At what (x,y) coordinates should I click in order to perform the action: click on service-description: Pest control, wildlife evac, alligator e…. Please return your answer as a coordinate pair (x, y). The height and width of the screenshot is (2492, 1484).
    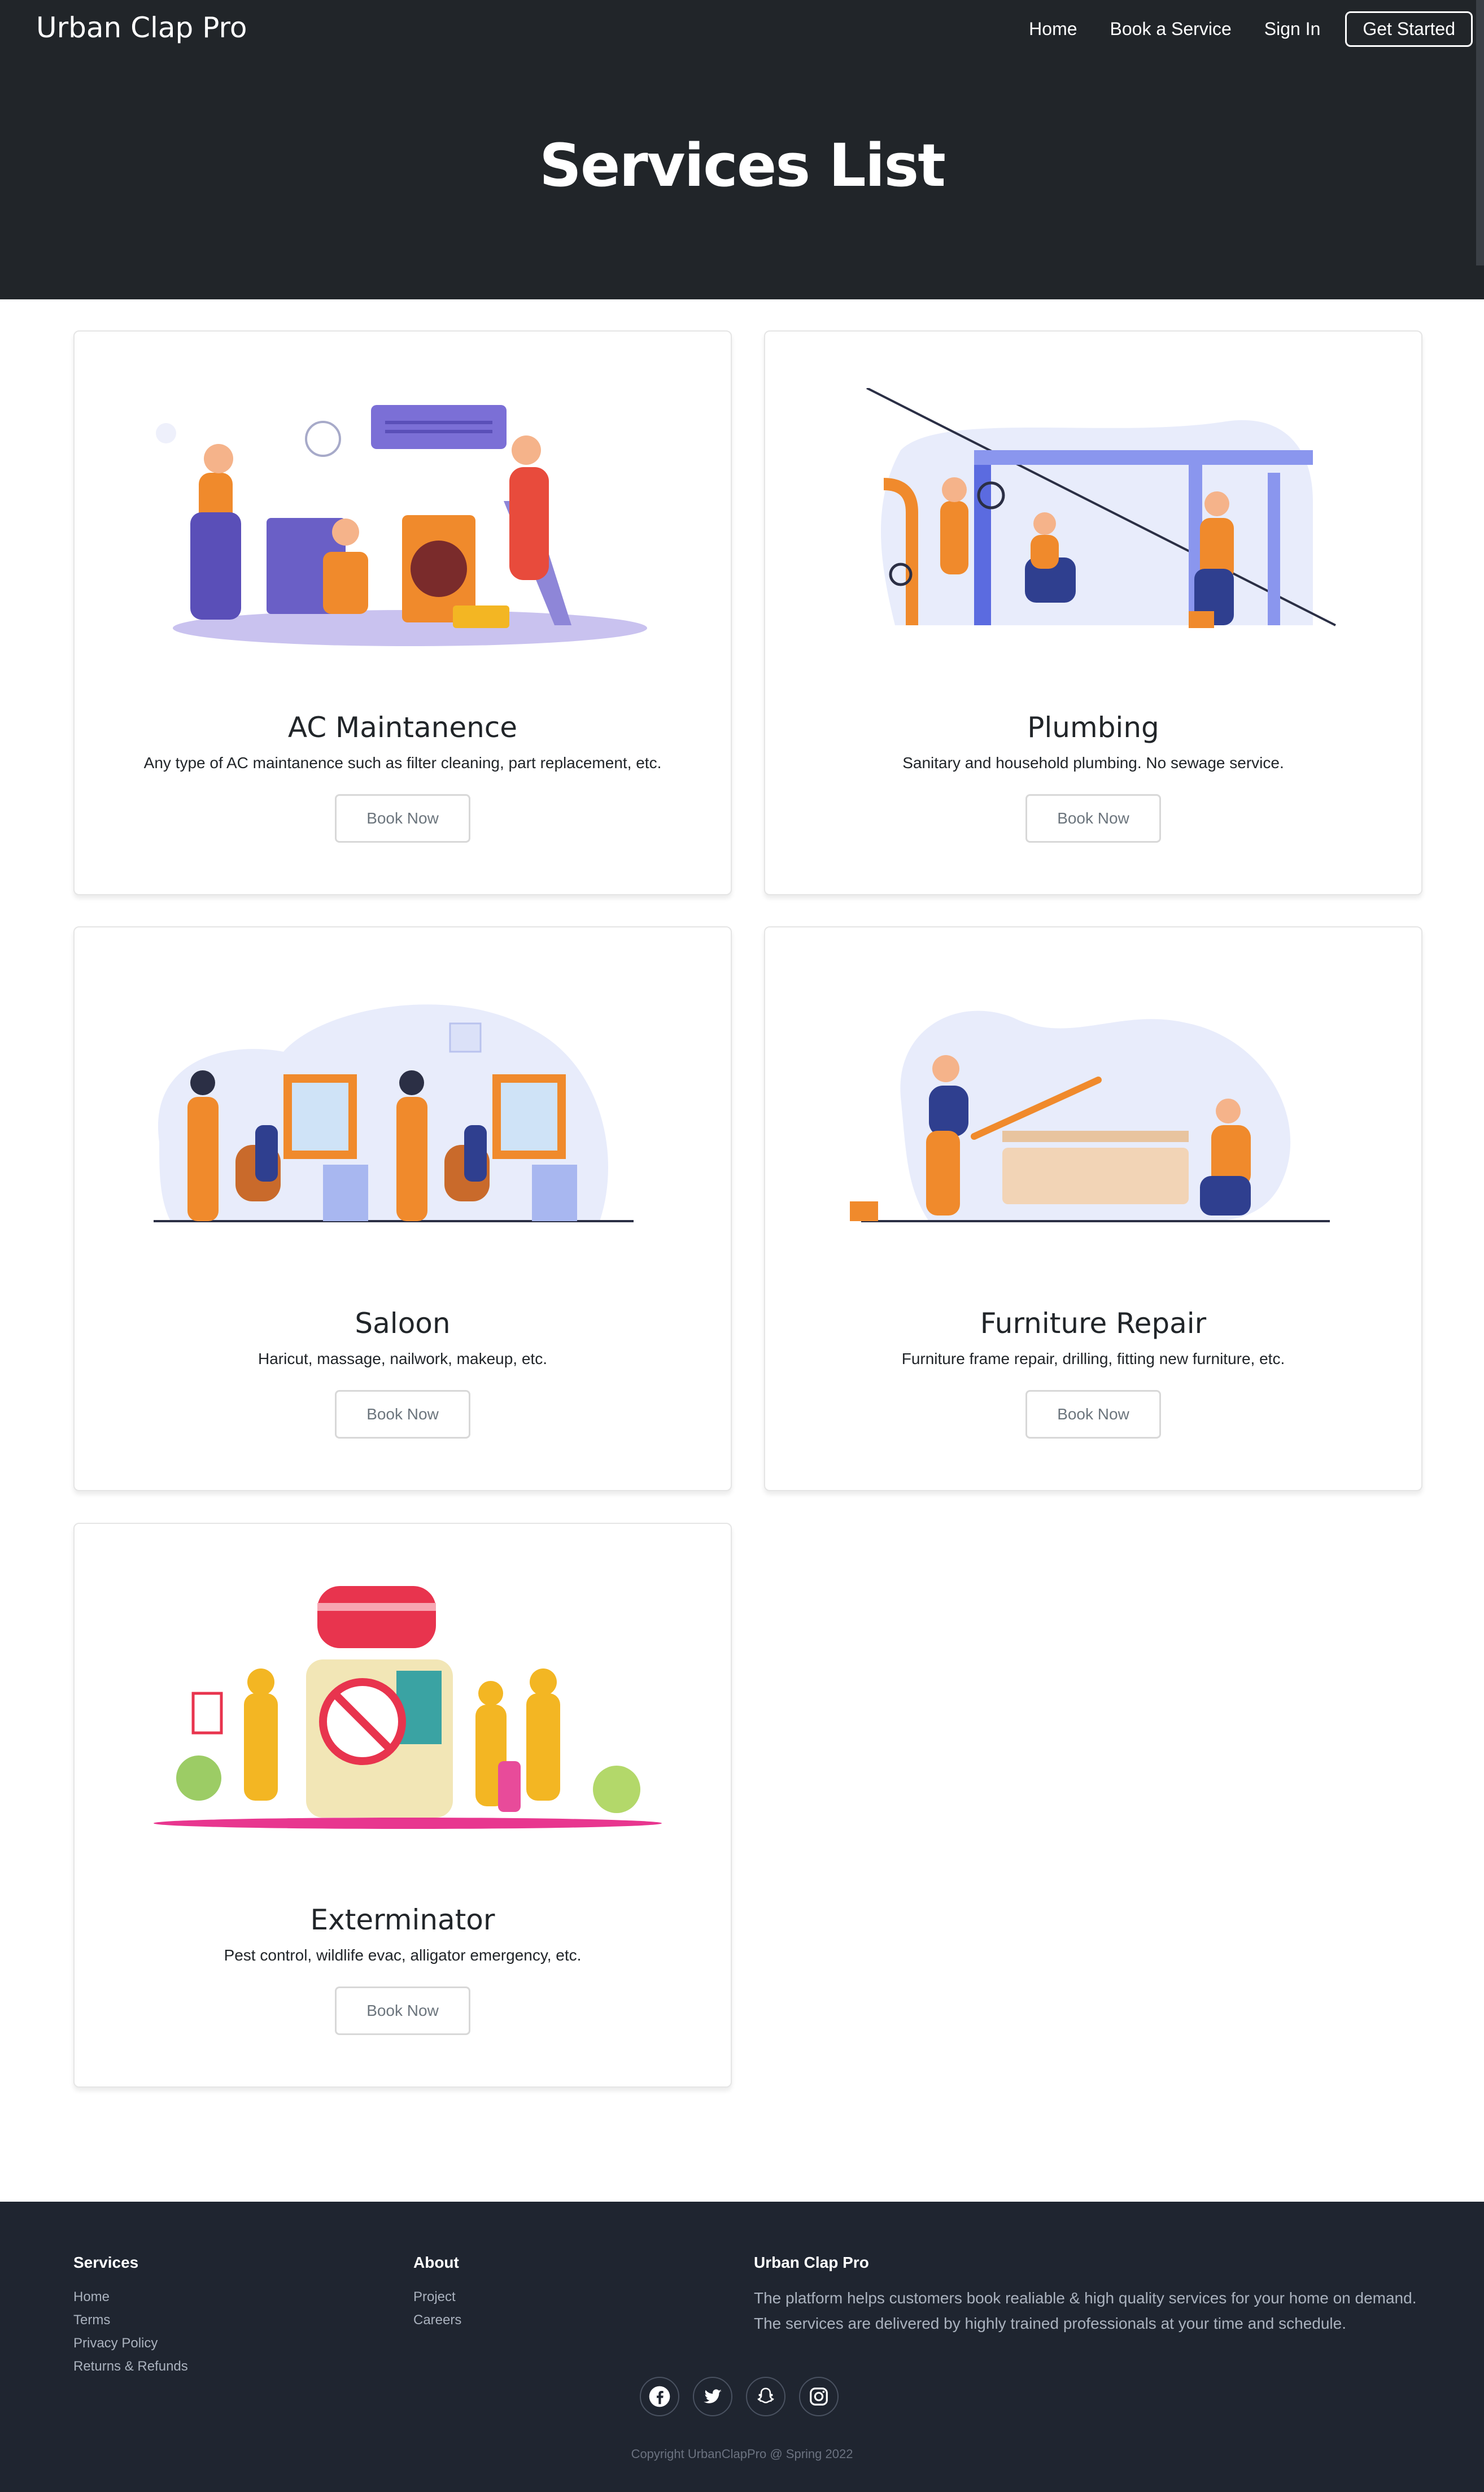
    Looking at the image, I should click on (403, 1955).